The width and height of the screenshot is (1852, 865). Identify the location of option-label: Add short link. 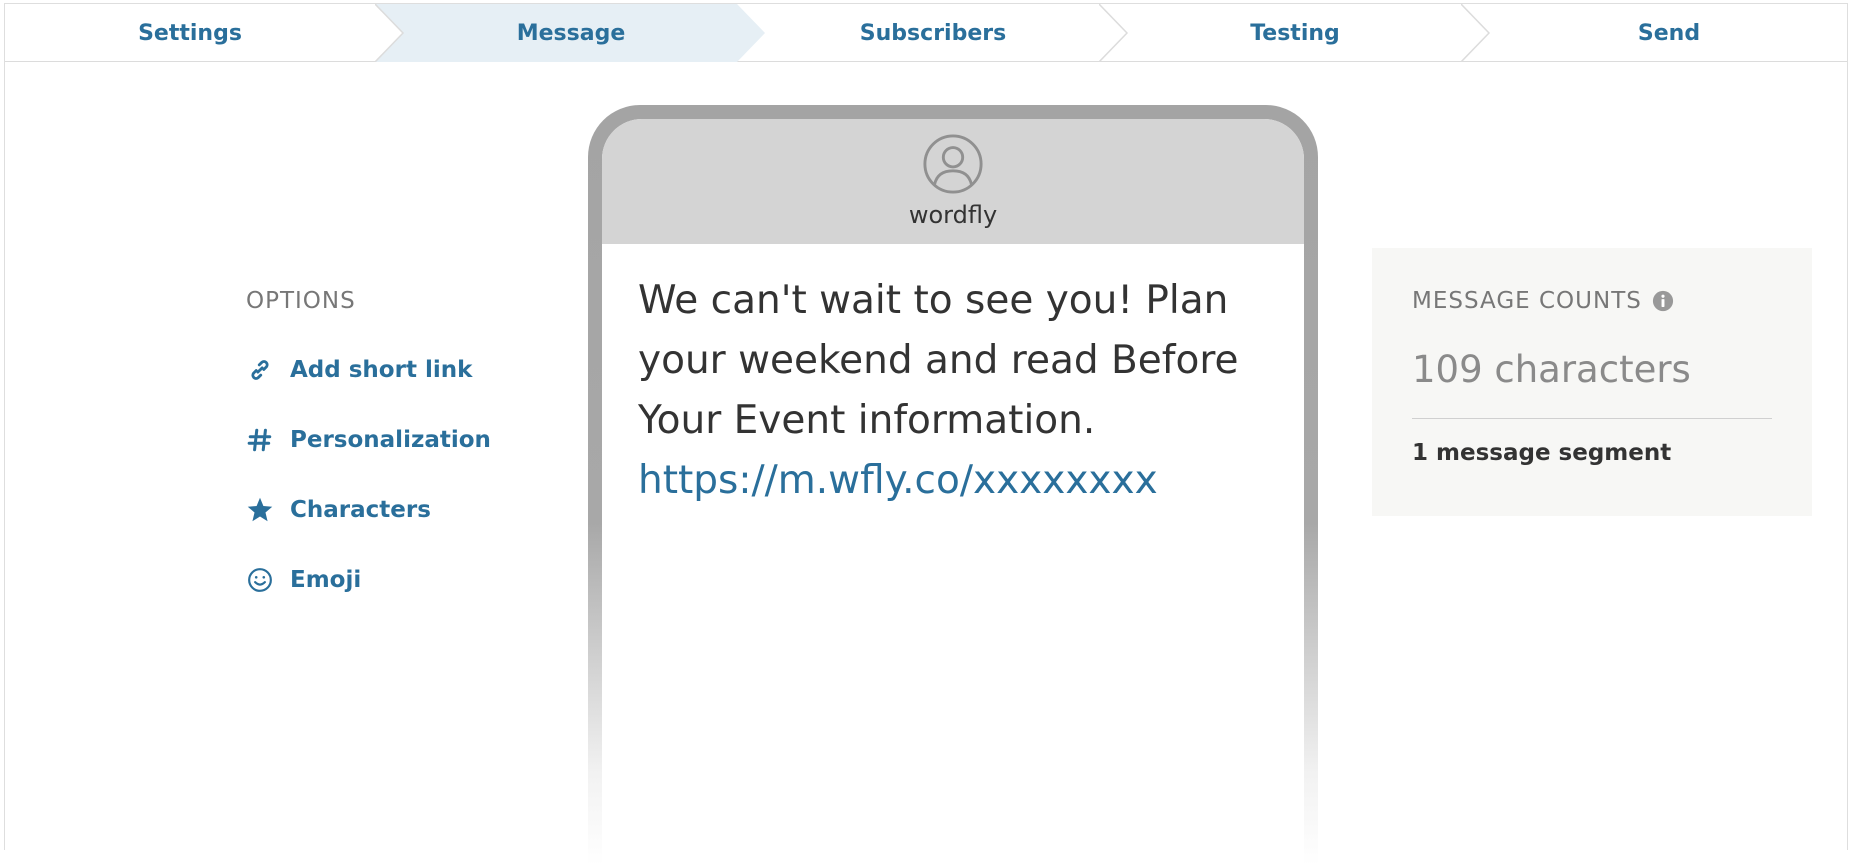
(381, 370).